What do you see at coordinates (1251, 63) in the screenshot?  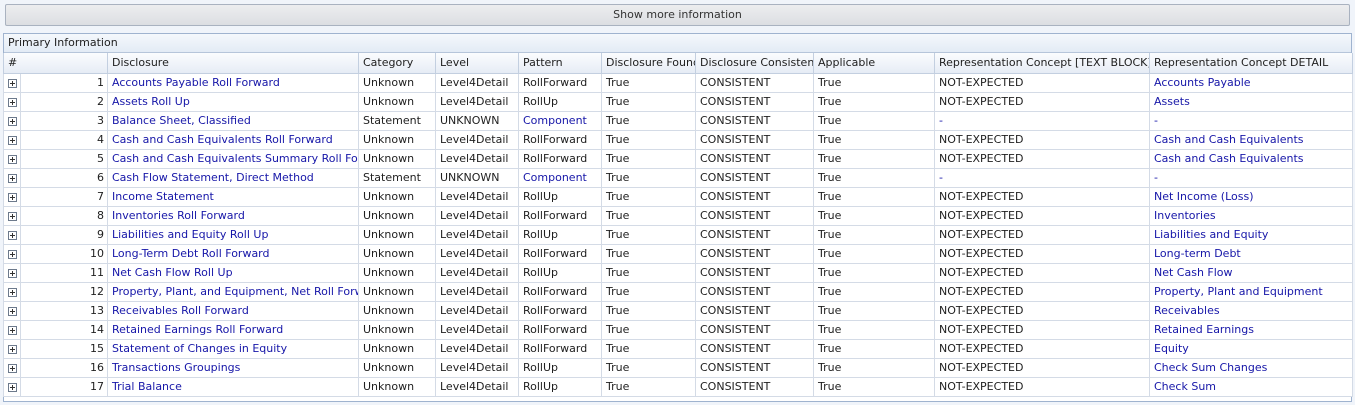 I see `column-header-representation-detail: Representation Concept DETAIL` at bounding box center [1251, 63].